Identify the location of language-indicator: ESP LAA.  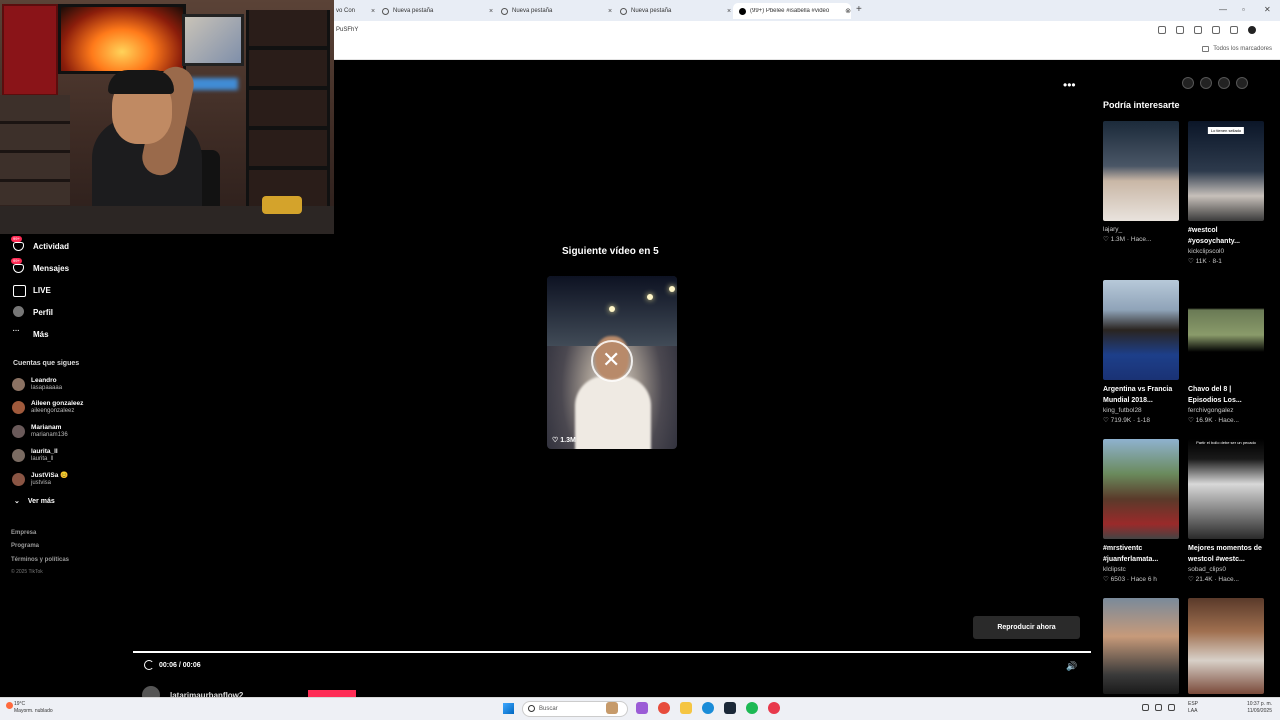
(1193, 708).